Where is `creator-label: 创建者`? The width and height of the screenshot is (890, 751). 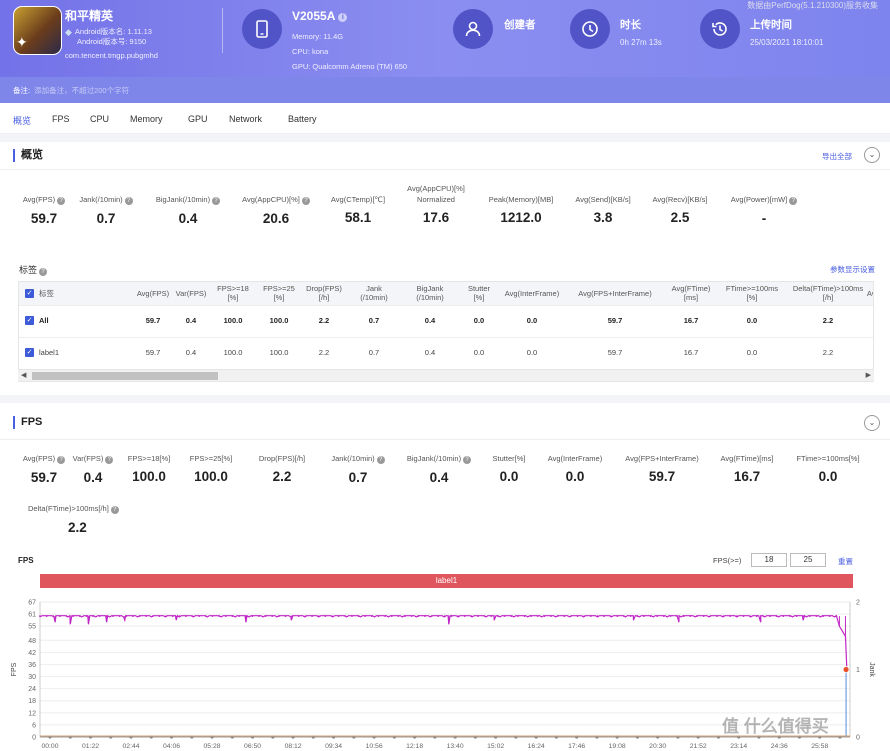 creator-label: 创建者 is located at coordinates (520, 25).